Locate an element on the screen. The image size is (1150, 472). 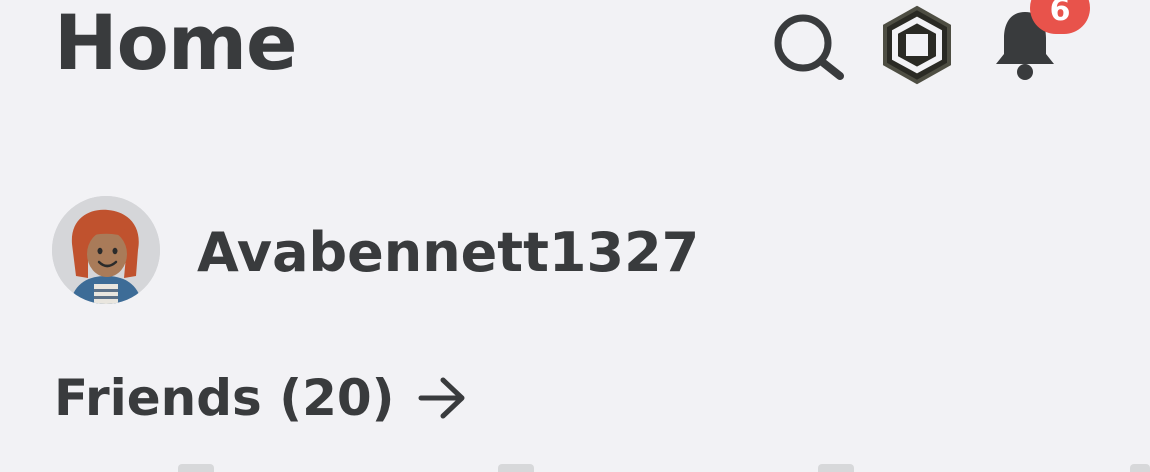
avatar is located at coordinates (106, 250).